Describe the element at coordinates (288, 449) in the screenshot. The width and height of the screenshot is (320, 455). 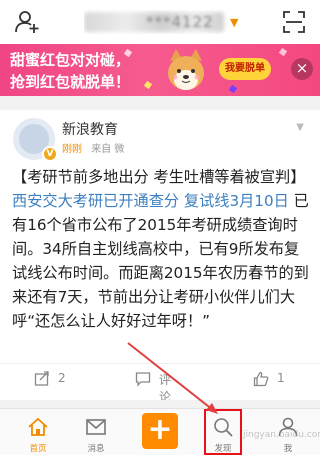
I see `tab-profile-label: 我` at that location.